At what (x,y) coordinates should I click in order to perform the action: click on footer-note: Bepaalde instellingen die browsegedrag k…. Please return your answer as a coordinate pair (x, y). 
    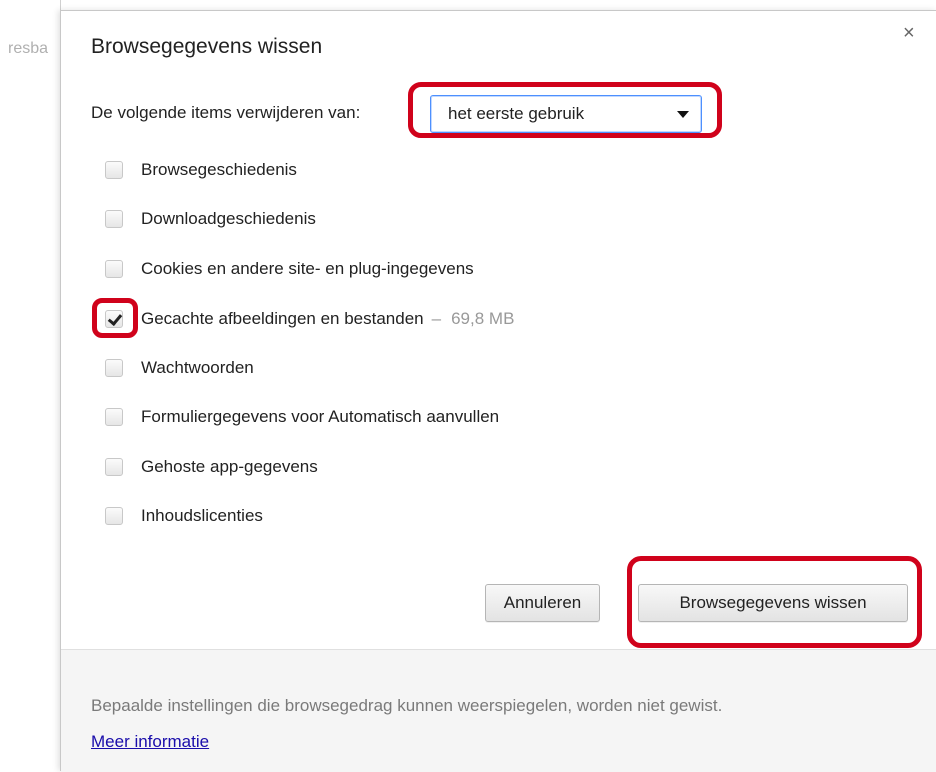
    Looking at the image, I should click on (407, 705).